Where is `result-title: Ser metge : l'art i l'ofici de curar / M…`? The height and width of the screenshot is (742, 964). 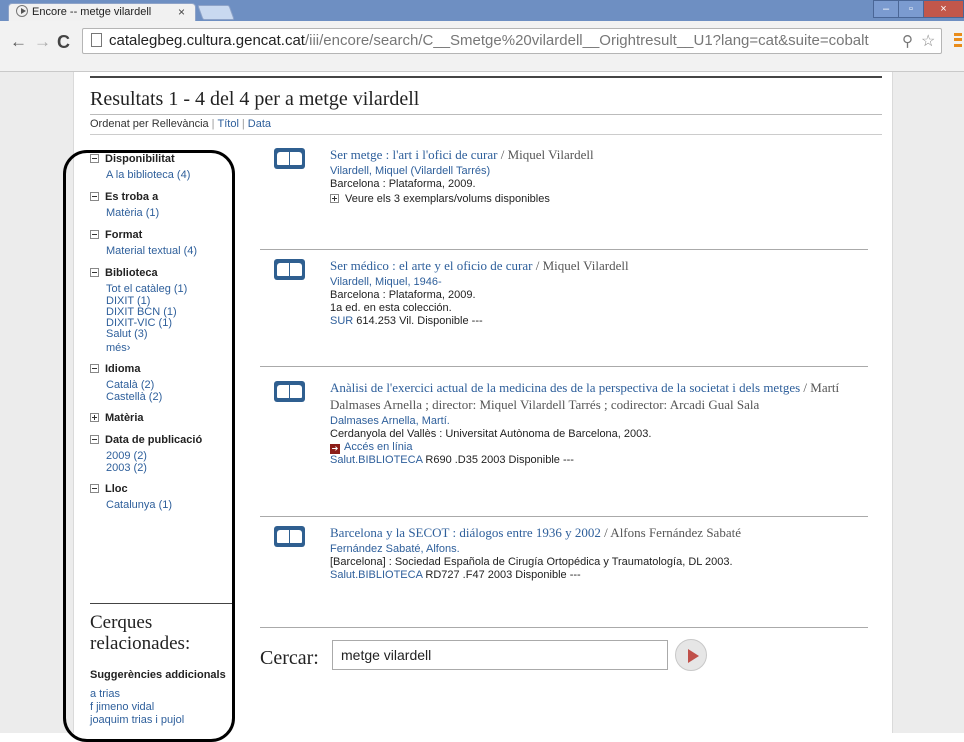
result-title: Ser metge : l'art i l'ofici de curar / M… is located at coordinates (600, 154).